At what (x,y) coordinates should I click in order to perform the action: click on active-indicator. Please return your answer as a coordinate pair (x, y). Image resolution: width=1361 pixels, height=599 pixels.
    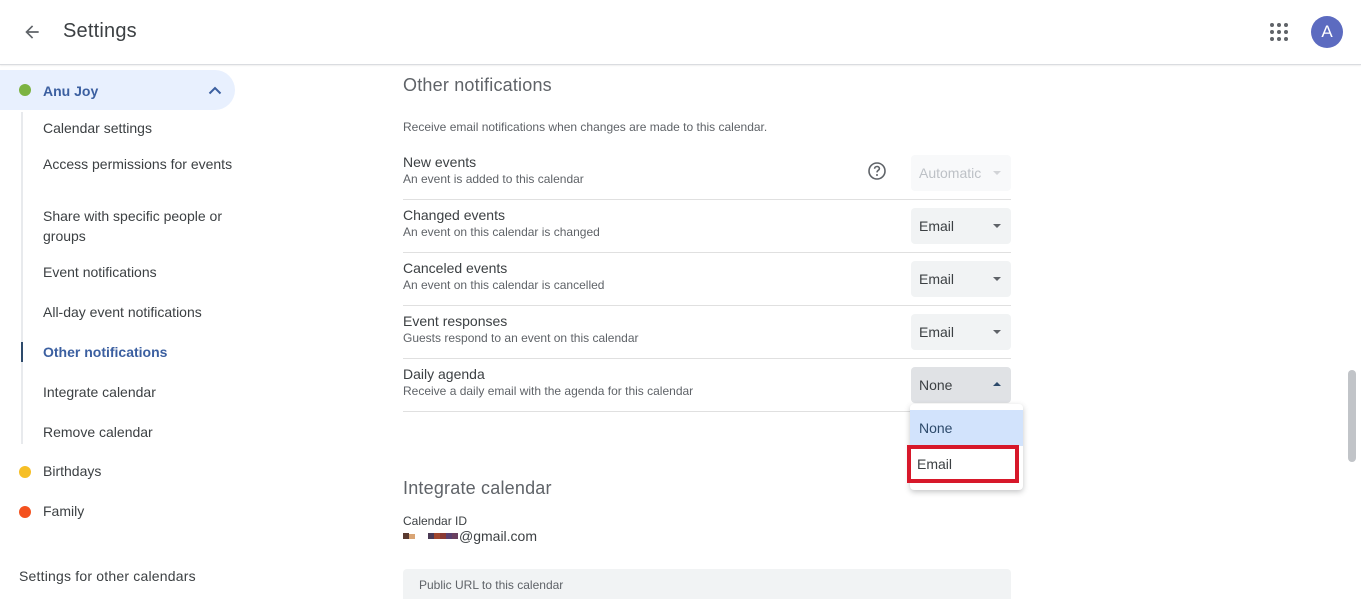
    Looking at the image, I should click on (22, 352).